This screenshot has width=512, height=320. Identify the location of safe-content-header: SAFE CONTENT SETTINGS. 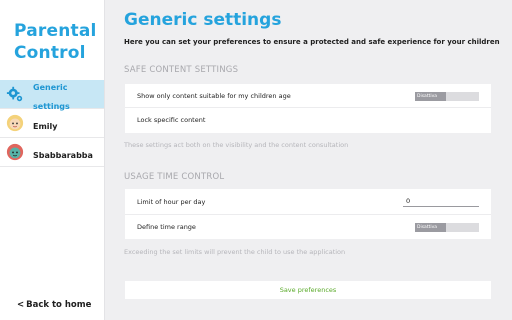
(181, 70).